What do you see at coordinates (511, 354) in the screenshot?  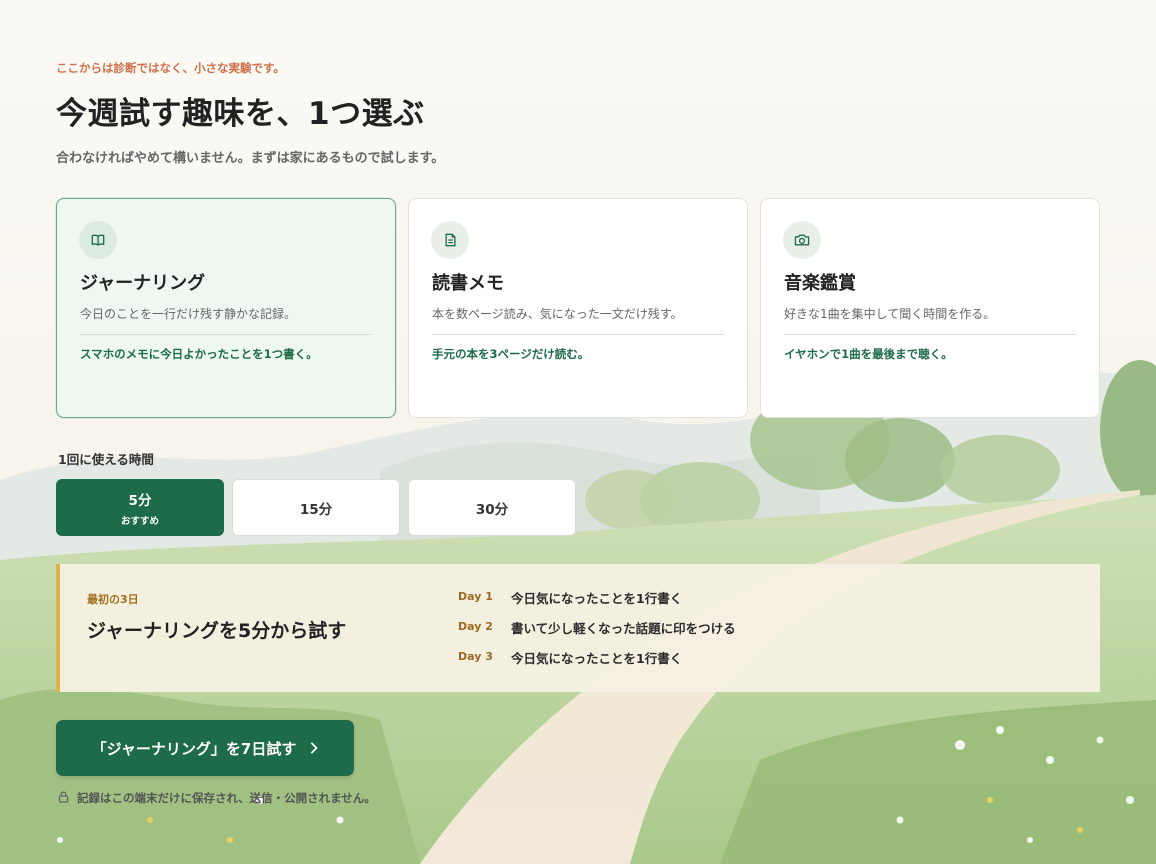 I see `hobby-card-action: 手元の本を3ページだけ読む。` at bounding box center [511, 354].